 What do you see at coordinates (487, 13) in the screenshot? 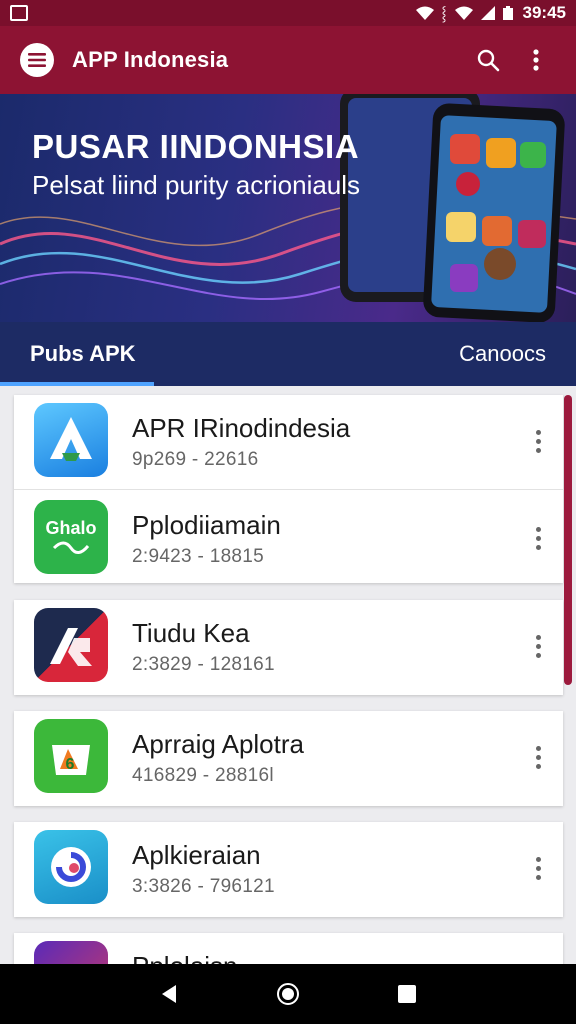
I see `signal-bars-icon` at bounding box center [487, 13].